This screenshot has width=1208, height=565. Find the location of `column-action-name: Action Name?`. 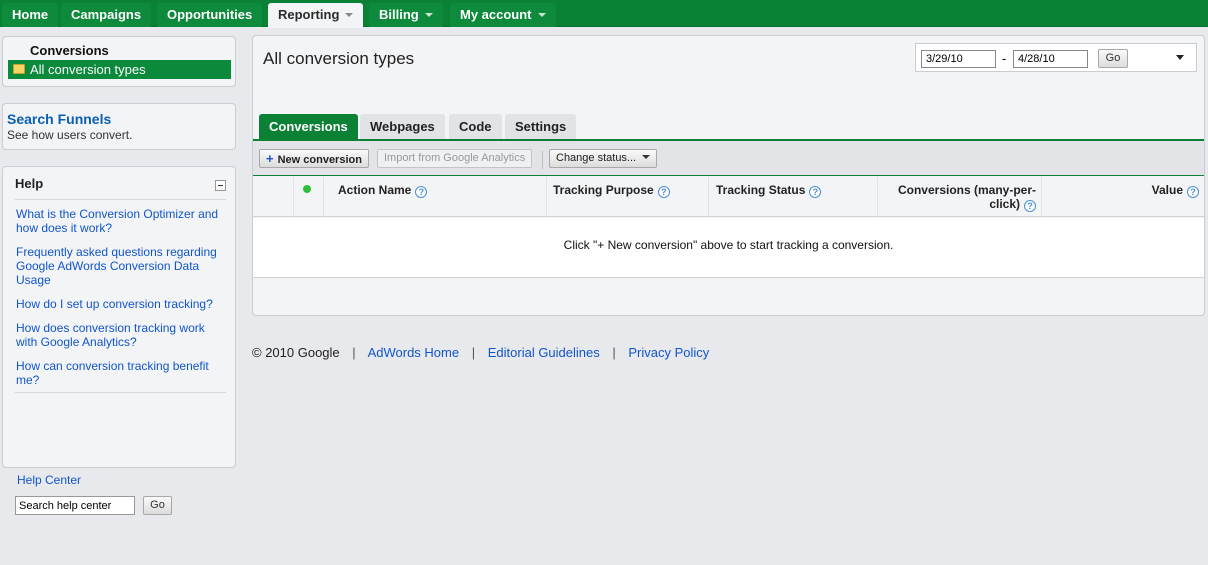

column-action-name: Action Name? is located at coordinates (383, 190).